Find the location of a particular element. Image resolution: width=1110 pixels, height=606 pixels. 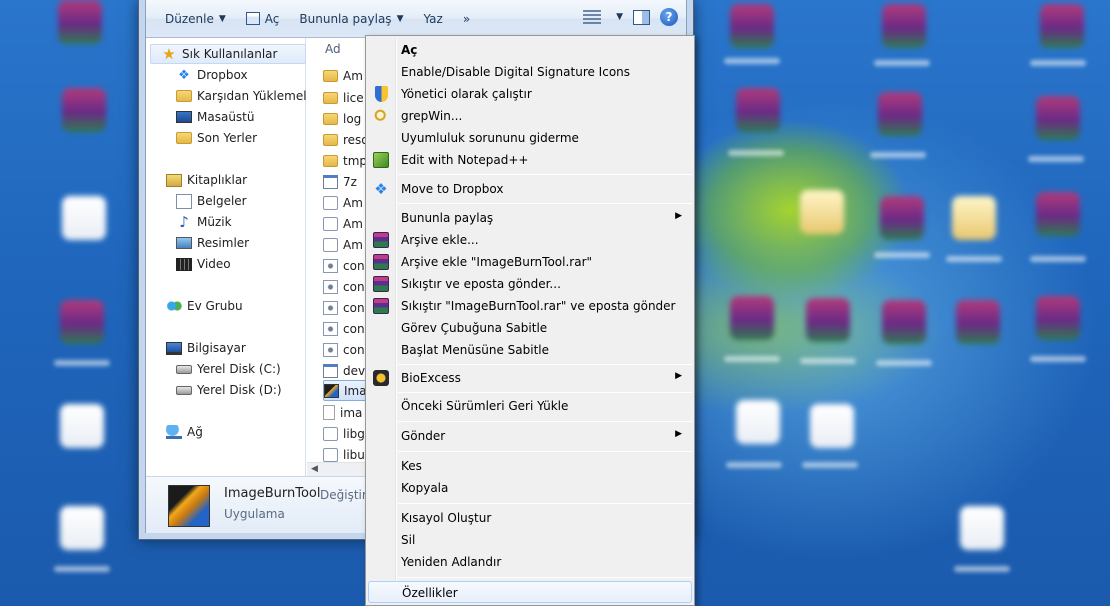

nav-libraries: Kitaplıklar is located at coordinates (206, 180).